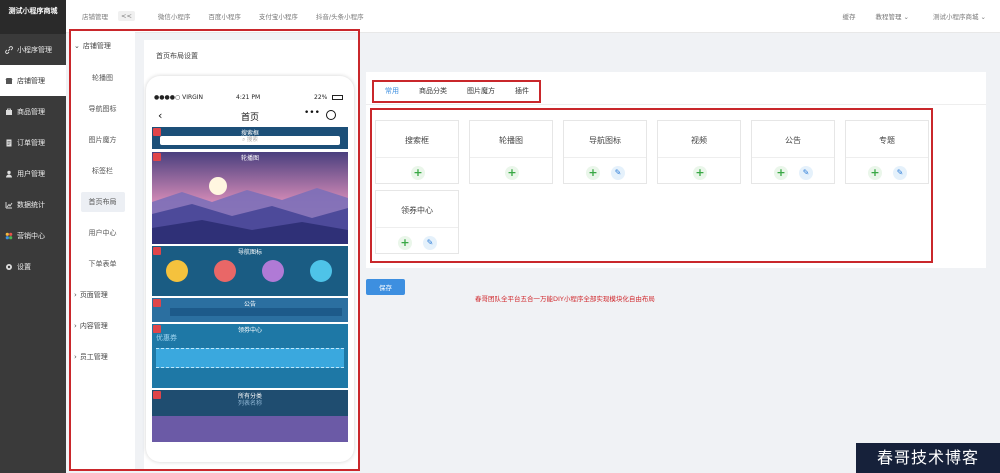  Describe the element at coordinates (102, 325) in the screenshot. I see `subnav-group-content: › 内容管理` at that location.